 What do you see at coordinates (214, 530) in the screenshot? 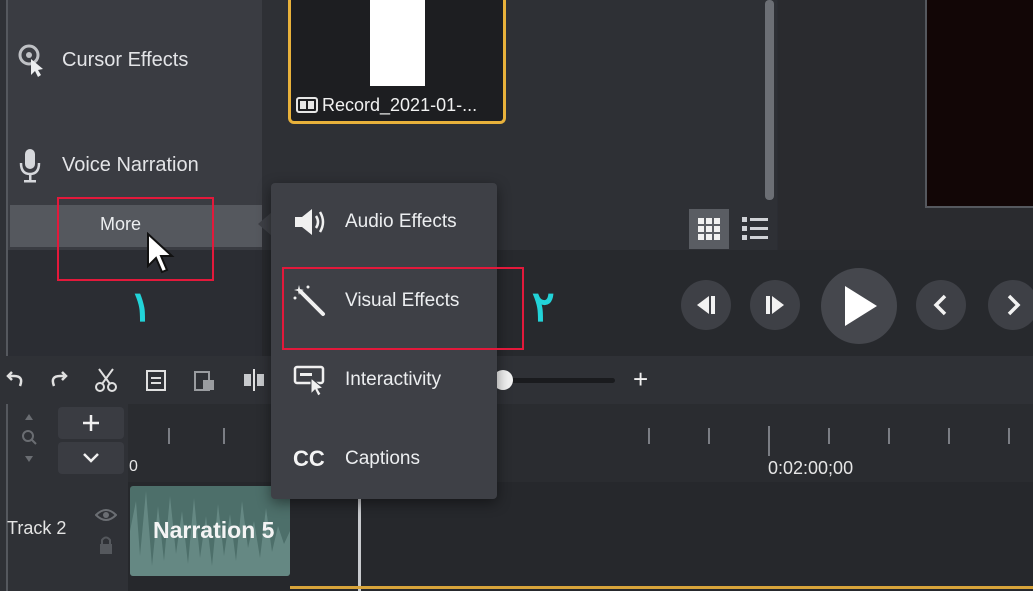
I see `clip-name: Narration 5` at bounding box center [214, 530].